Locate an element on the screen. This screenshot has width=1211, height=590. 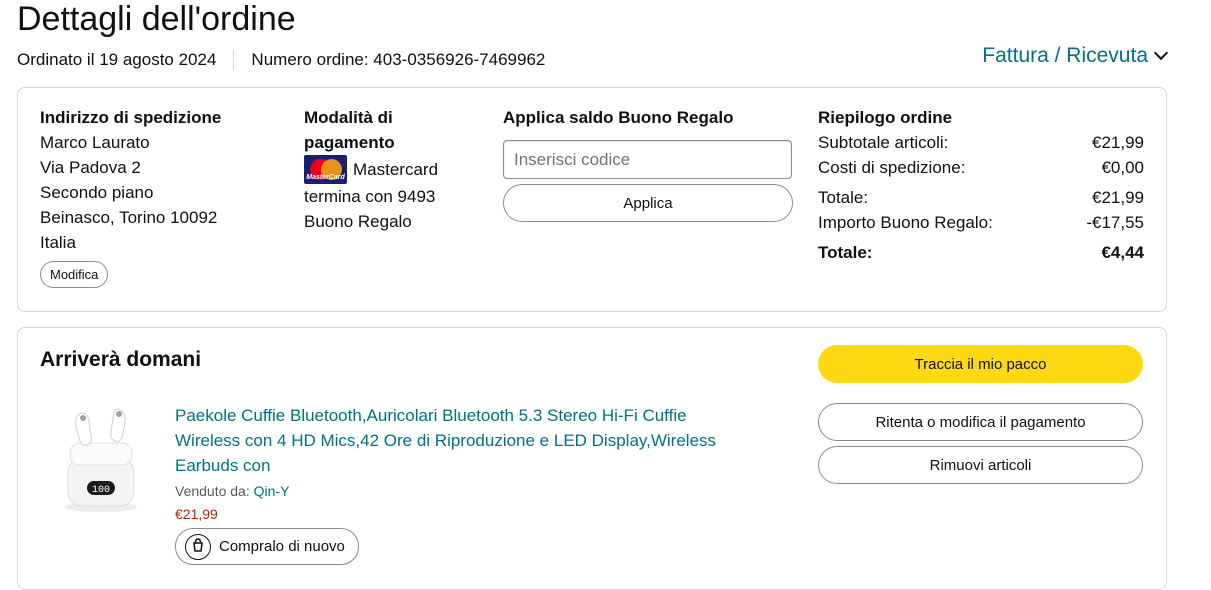
total-label: Totale: is located at coordinates (845, 252).